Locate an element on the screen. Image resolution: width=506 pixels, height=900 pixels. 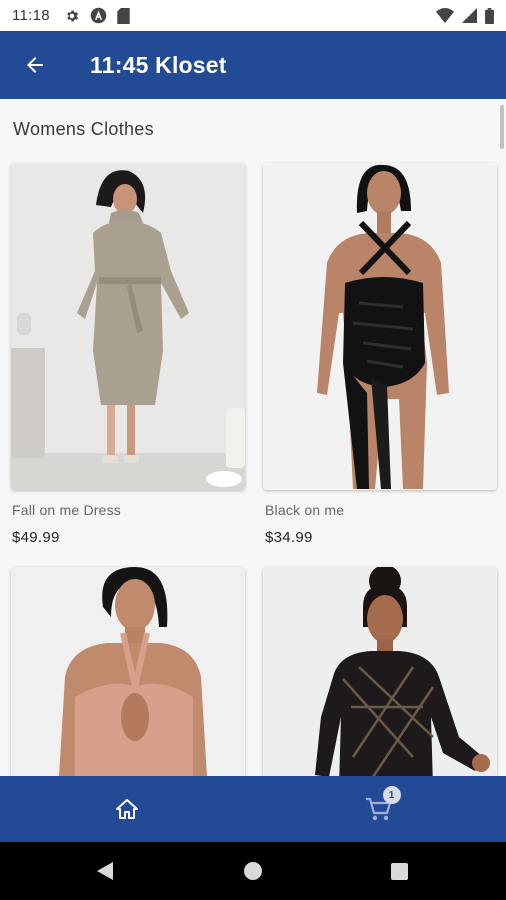
wifi-icon is located at coordinates (445, 15).